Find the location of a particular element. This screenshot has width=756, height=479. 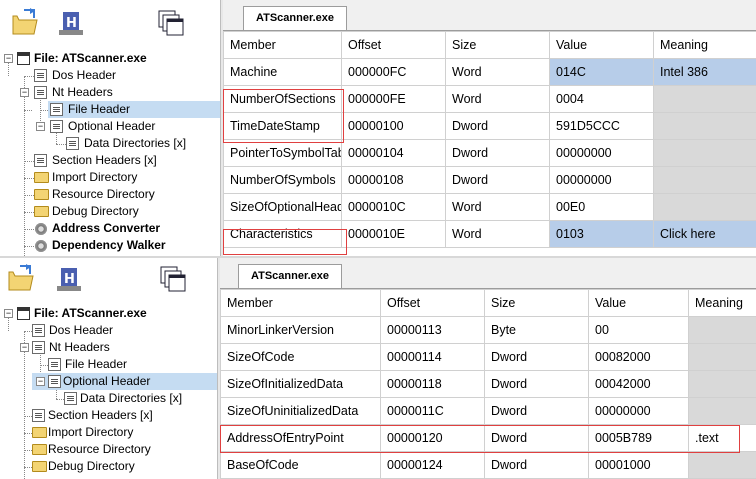

table-row: MinorLinkerVersion 00000113 Byte 00 is located at coordinates (488, 330).